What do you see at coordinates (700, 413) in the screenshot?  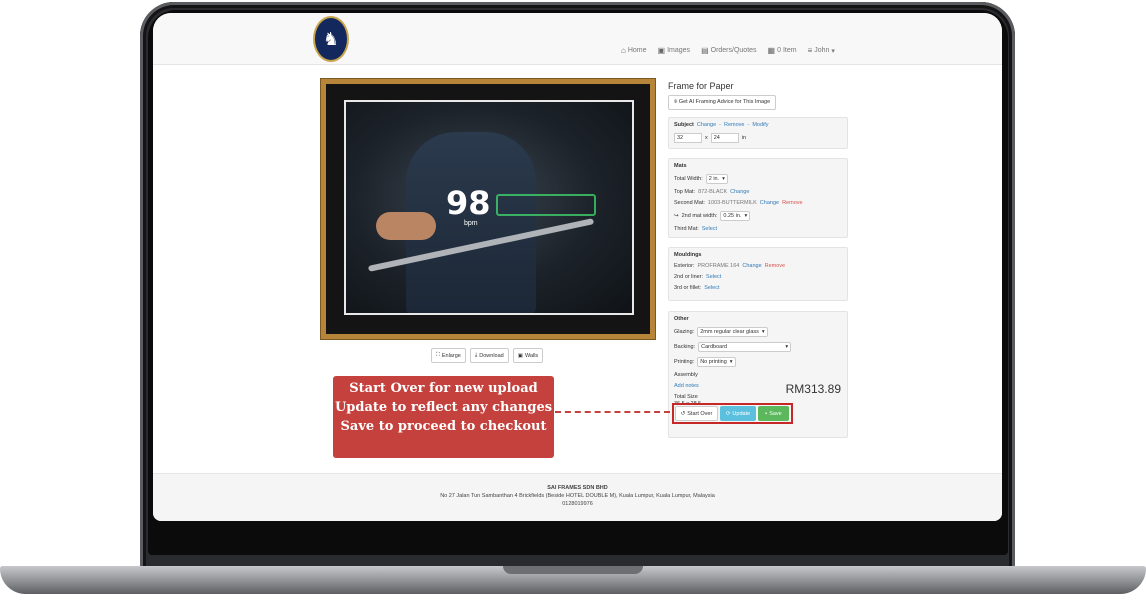 I see `start-over-label: Start Over` at bounding box center [700, 413].